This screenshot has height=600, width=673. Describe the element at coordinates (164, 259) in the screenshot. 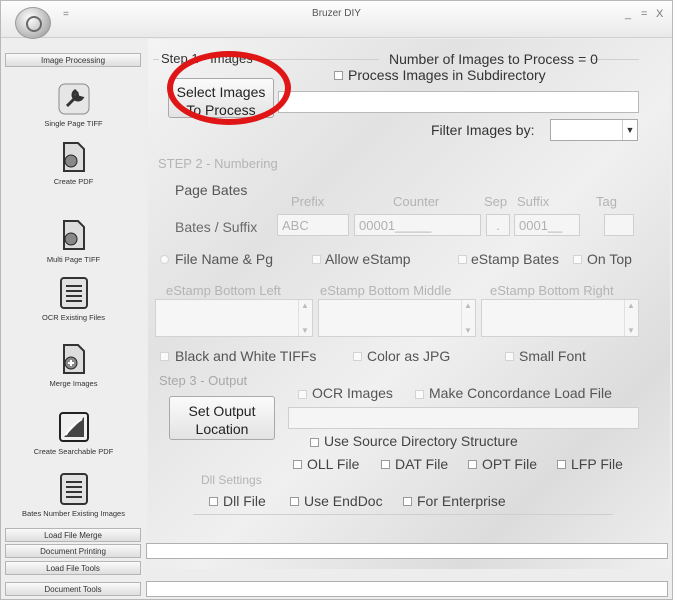

I see `file-name-pg-radio` at that location.